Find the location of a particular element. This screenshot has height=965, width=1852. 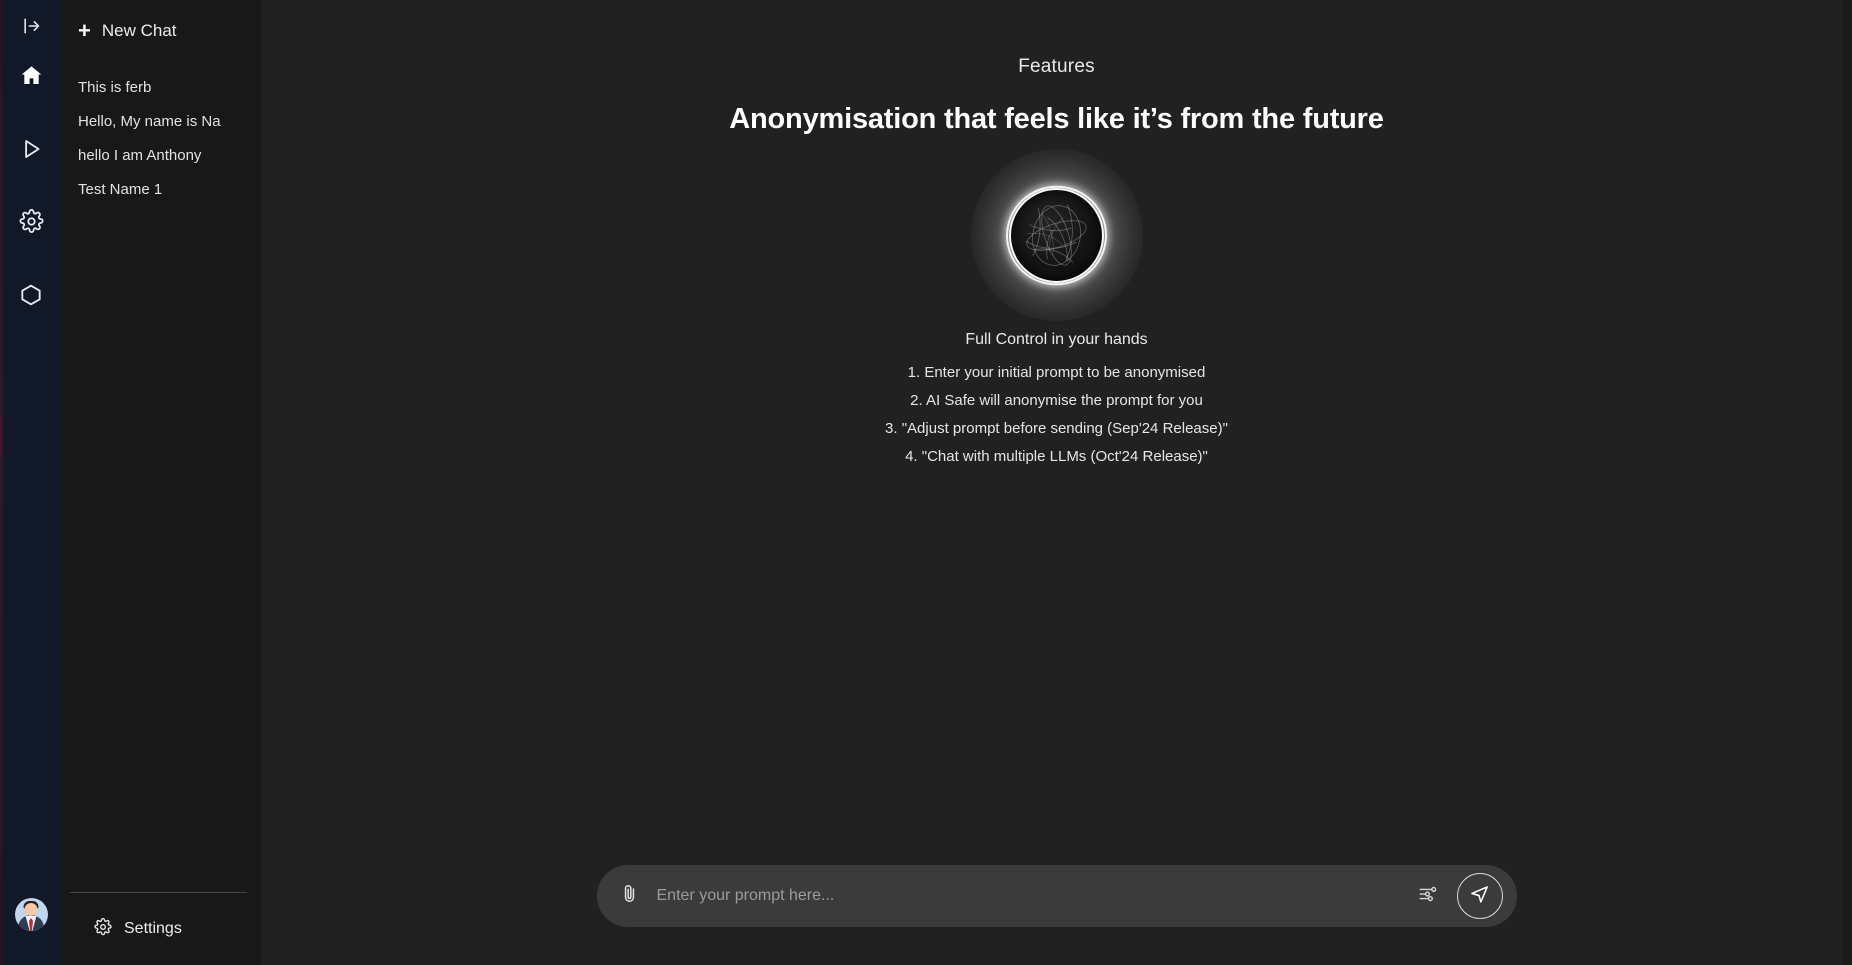

new-chat-button: + New Chat is located at coordinates (161, 31).